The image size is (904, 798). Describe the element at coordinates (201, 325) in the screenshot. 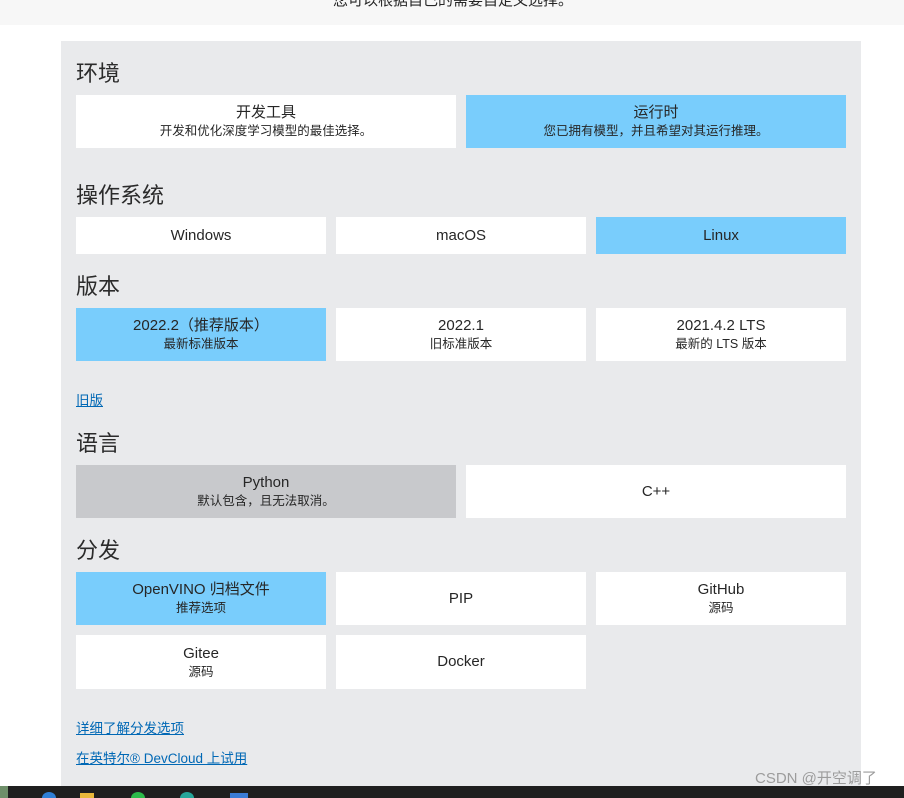

I see `option-label: 2022.2（推荐版本）` at that location.